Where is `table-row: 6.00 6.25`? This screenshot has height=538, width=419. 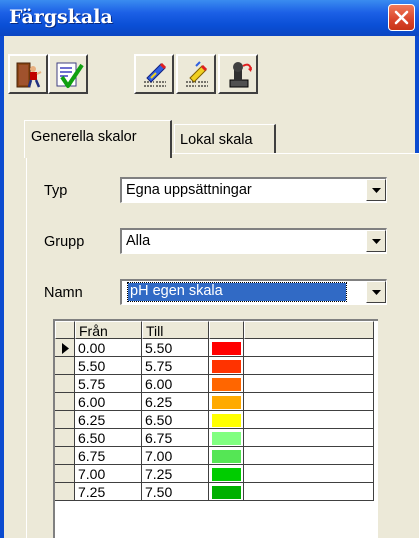 table-row: 6.00 6.25 is located at coordinates (216, 402).